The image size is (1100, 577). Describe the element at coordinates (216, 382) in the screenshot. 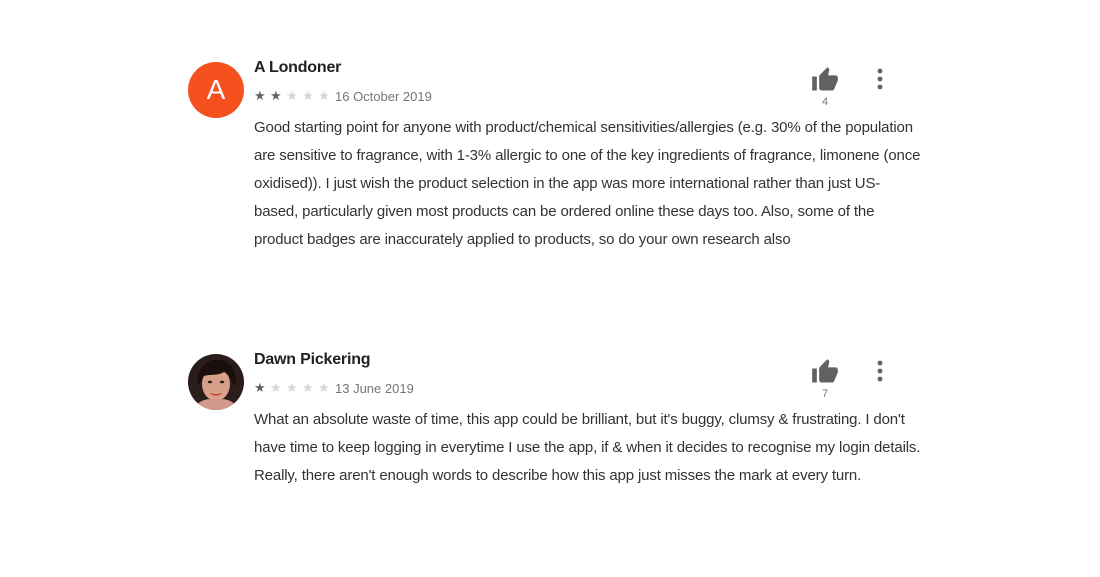

I see `avatar` at that location.